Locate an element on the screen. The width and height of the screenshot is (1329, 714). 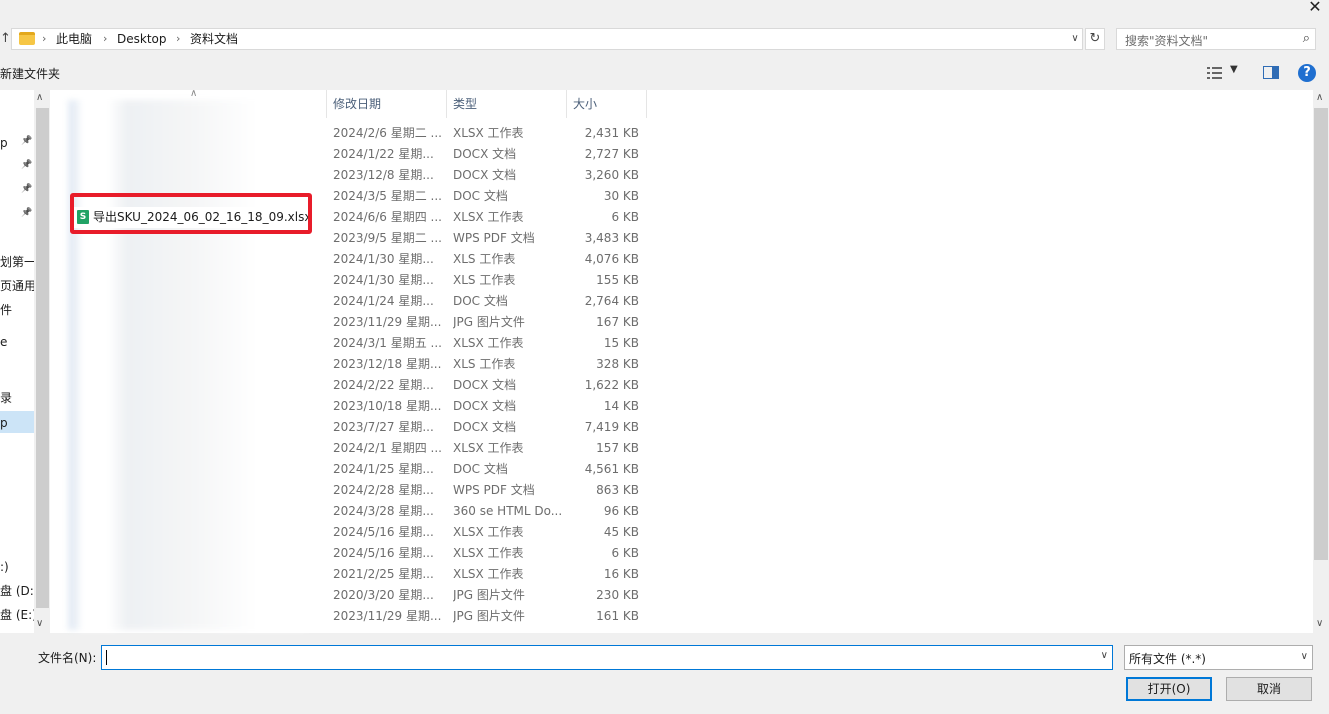
file-type: JPG 图片文件 is located at coordinates (489, 595).